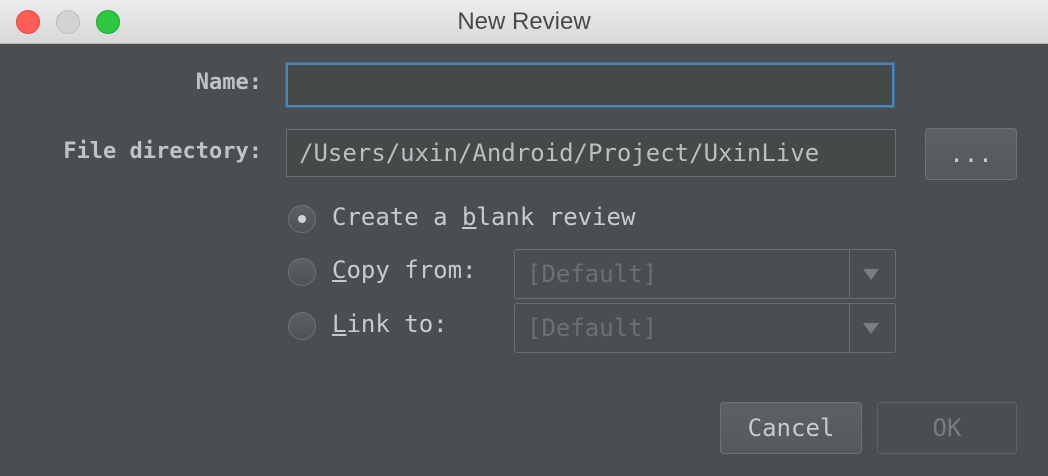  Describe the element at coordinates (339, 324) in the screenshot. I see `mnemonic: L` at that location.